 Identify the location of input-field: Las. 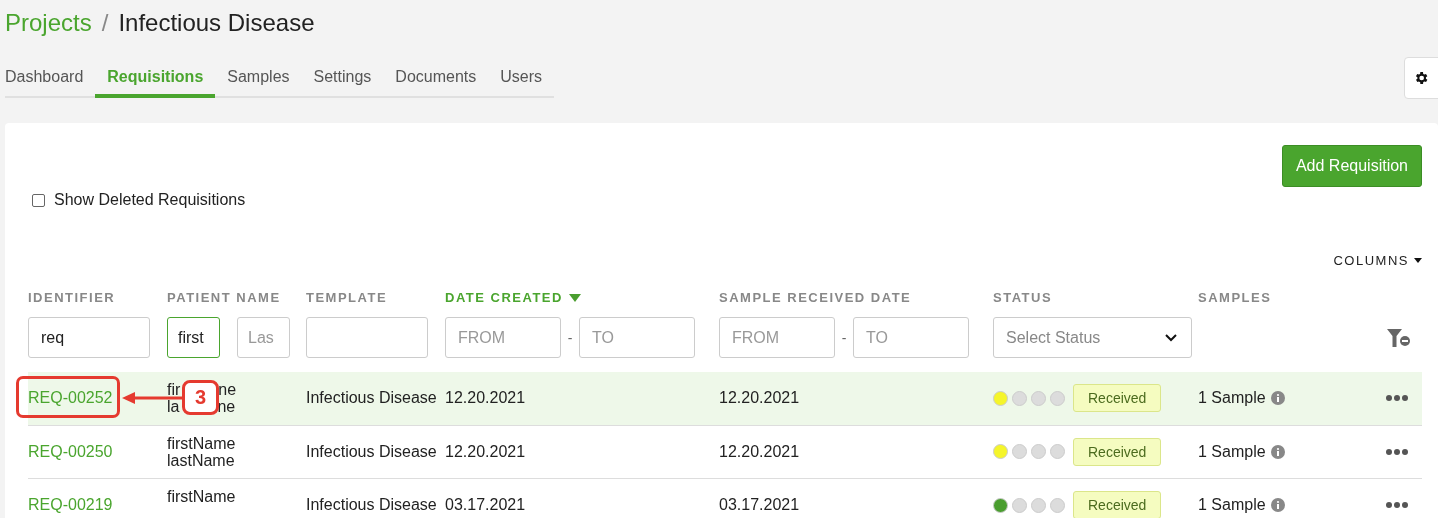
(263, 337).